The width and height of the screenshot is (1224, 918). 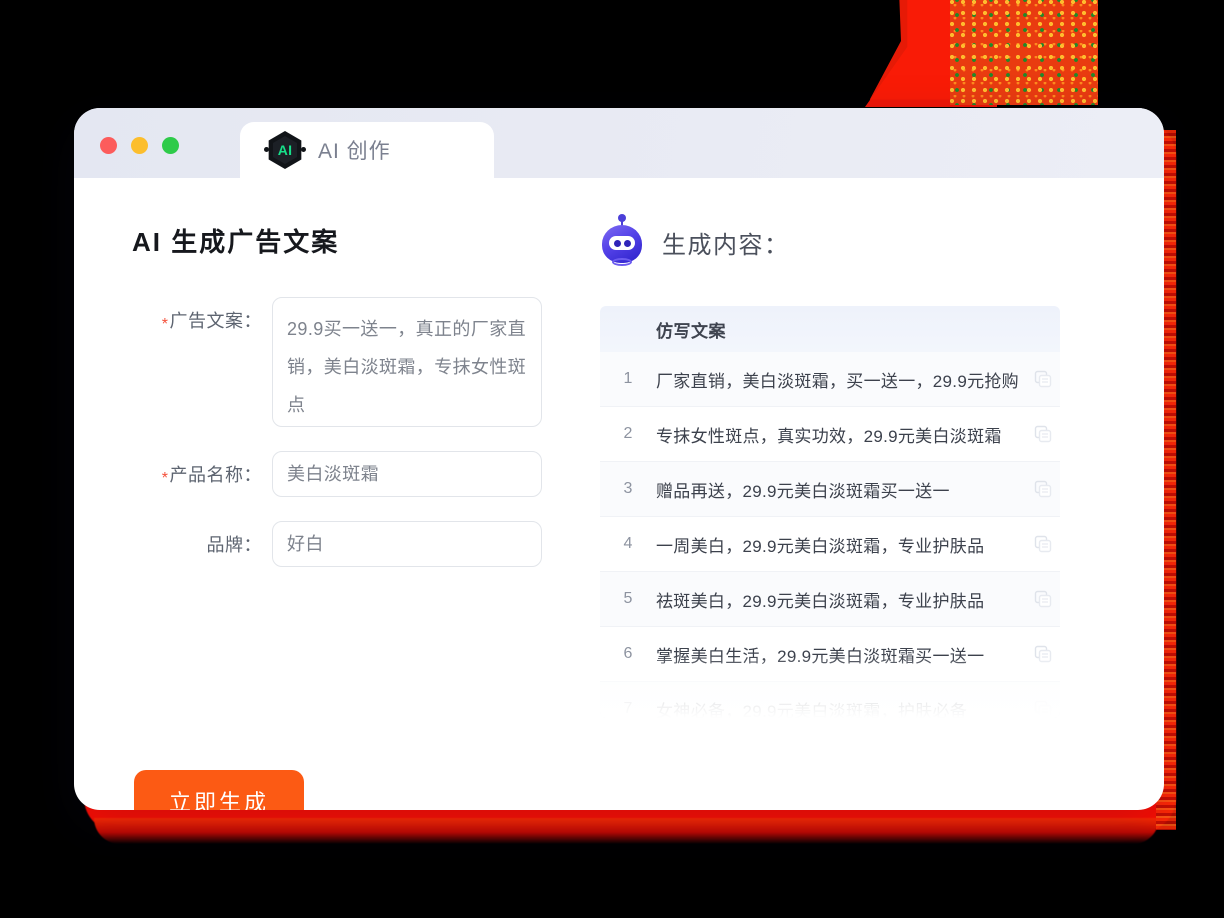 I want to click on brand-input: 好白, so click(x=407, y=544).